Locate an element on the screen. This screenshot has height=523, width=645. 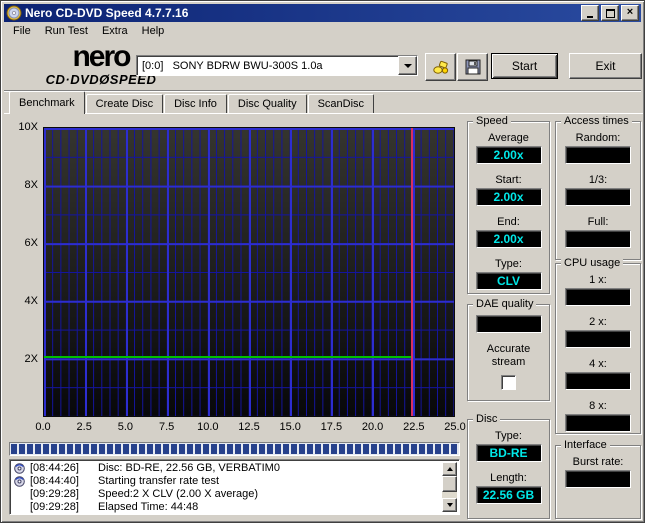
accurate-stream-checkbox is located at coordinates (508, 382).